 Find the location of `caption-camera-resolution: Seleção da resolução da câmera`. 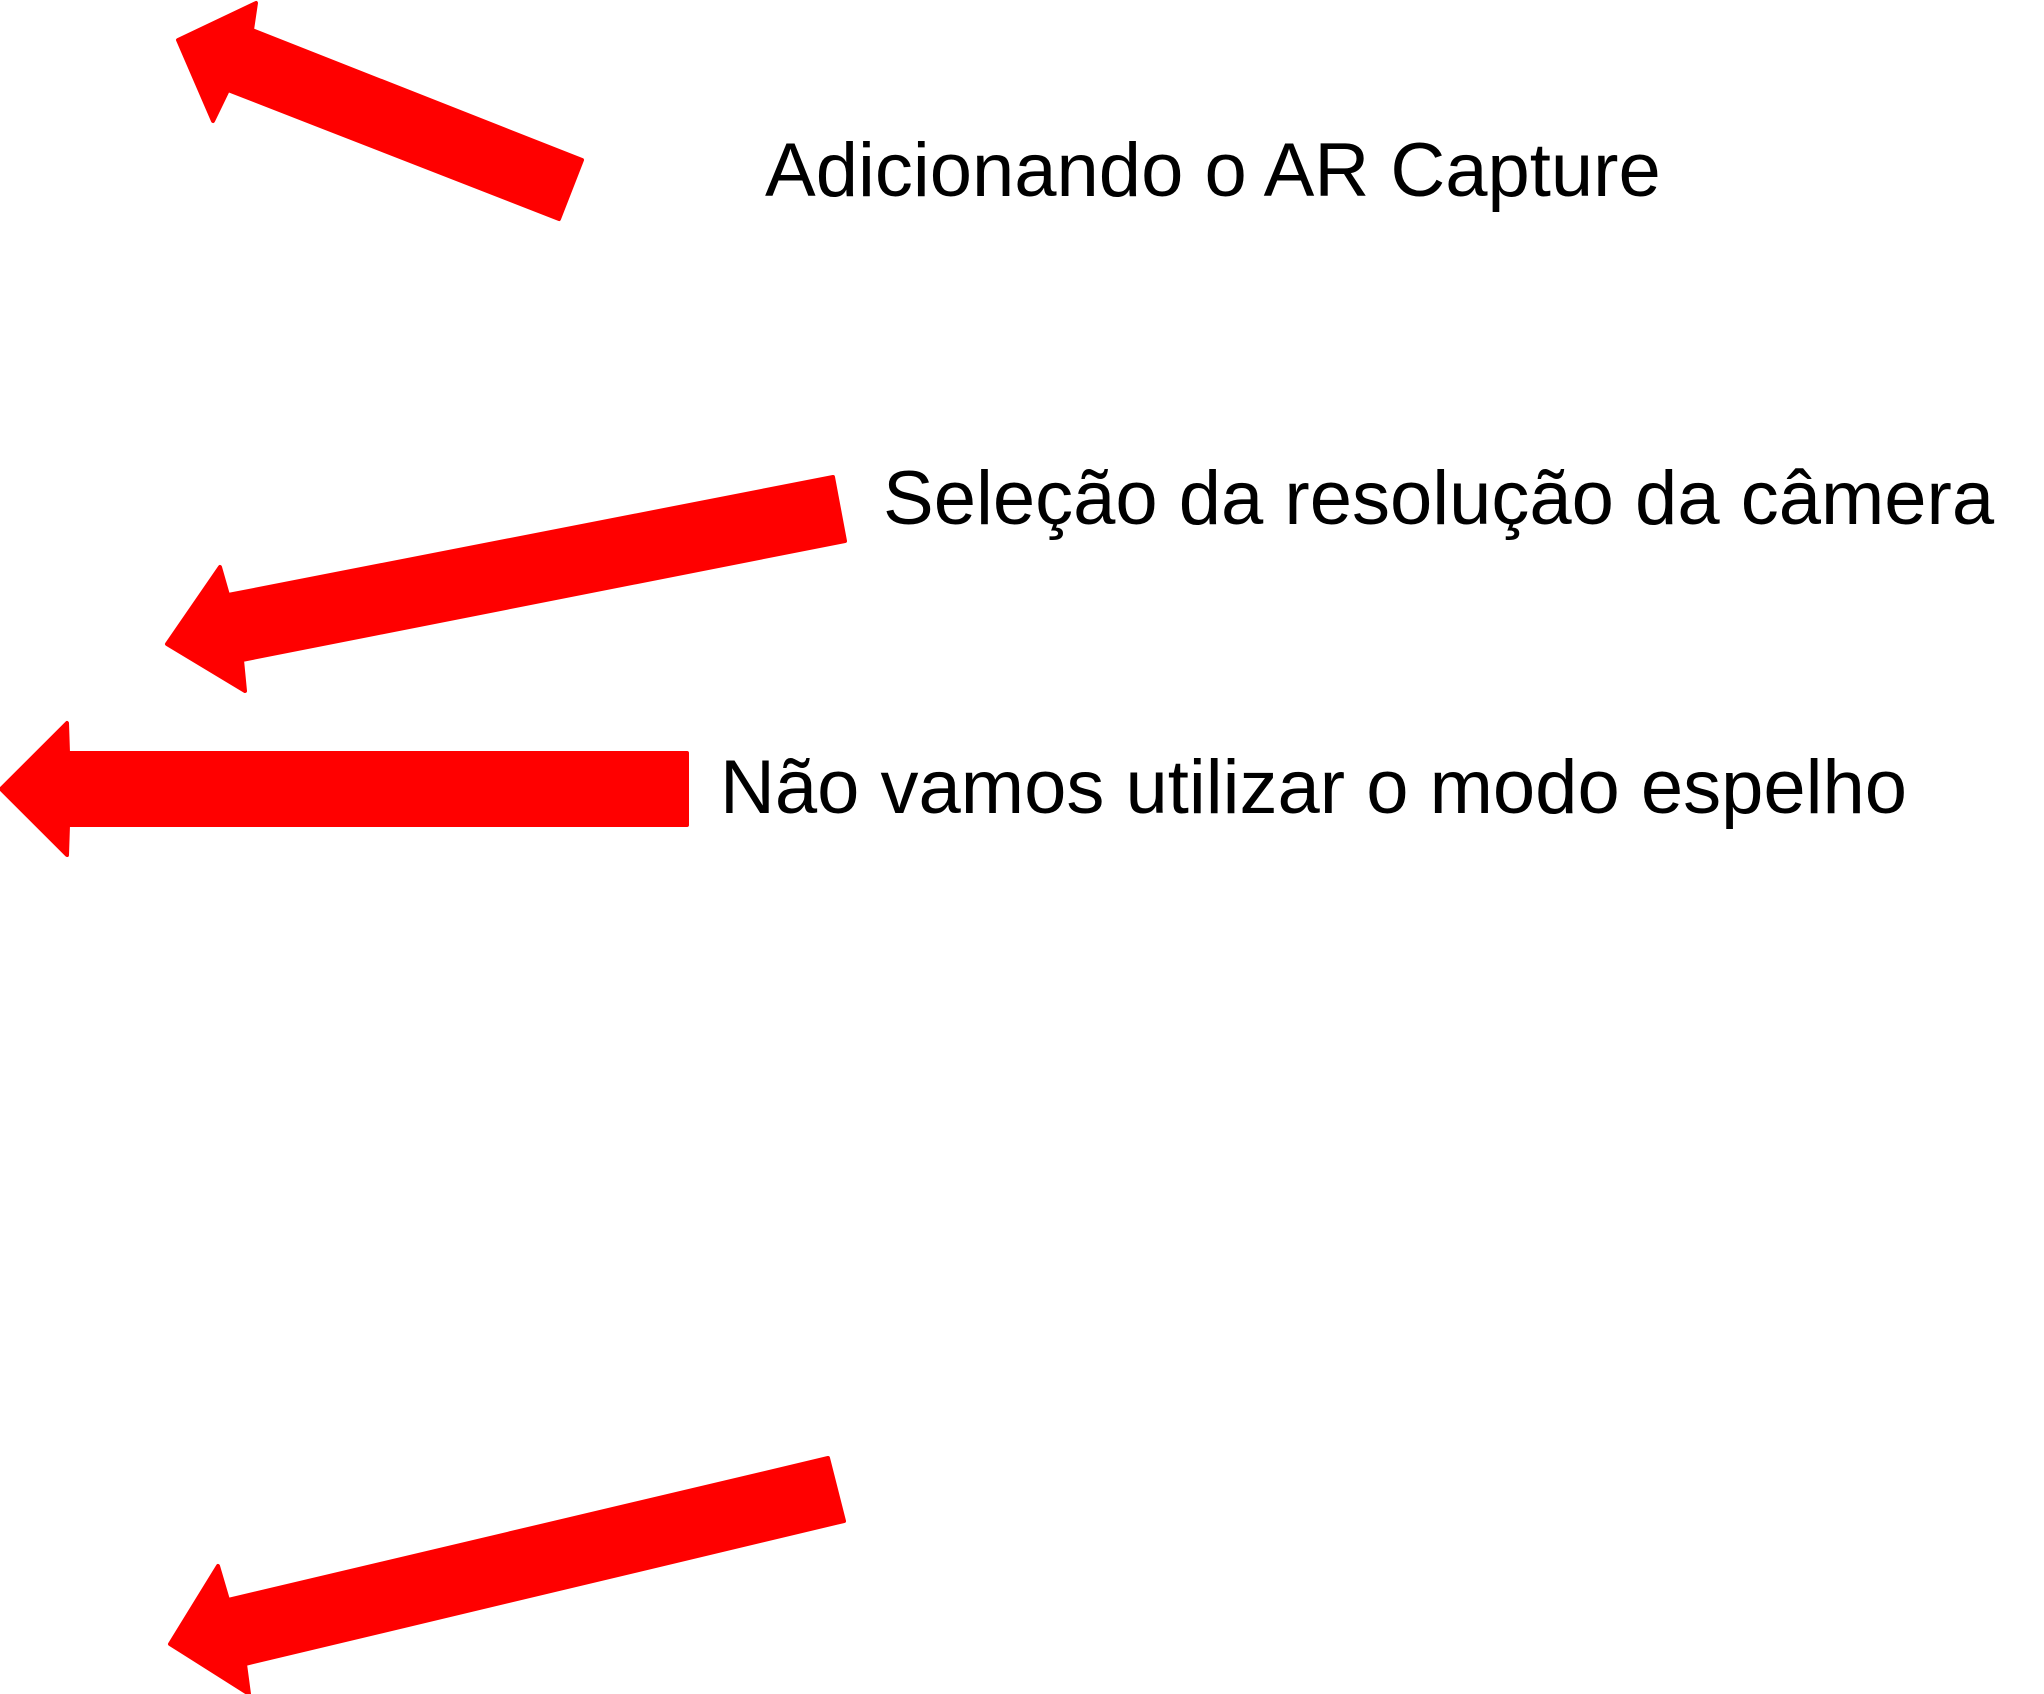

caption-camera-resolution: Seleção da resolução da câmera is located at coordinates (1439, 498).